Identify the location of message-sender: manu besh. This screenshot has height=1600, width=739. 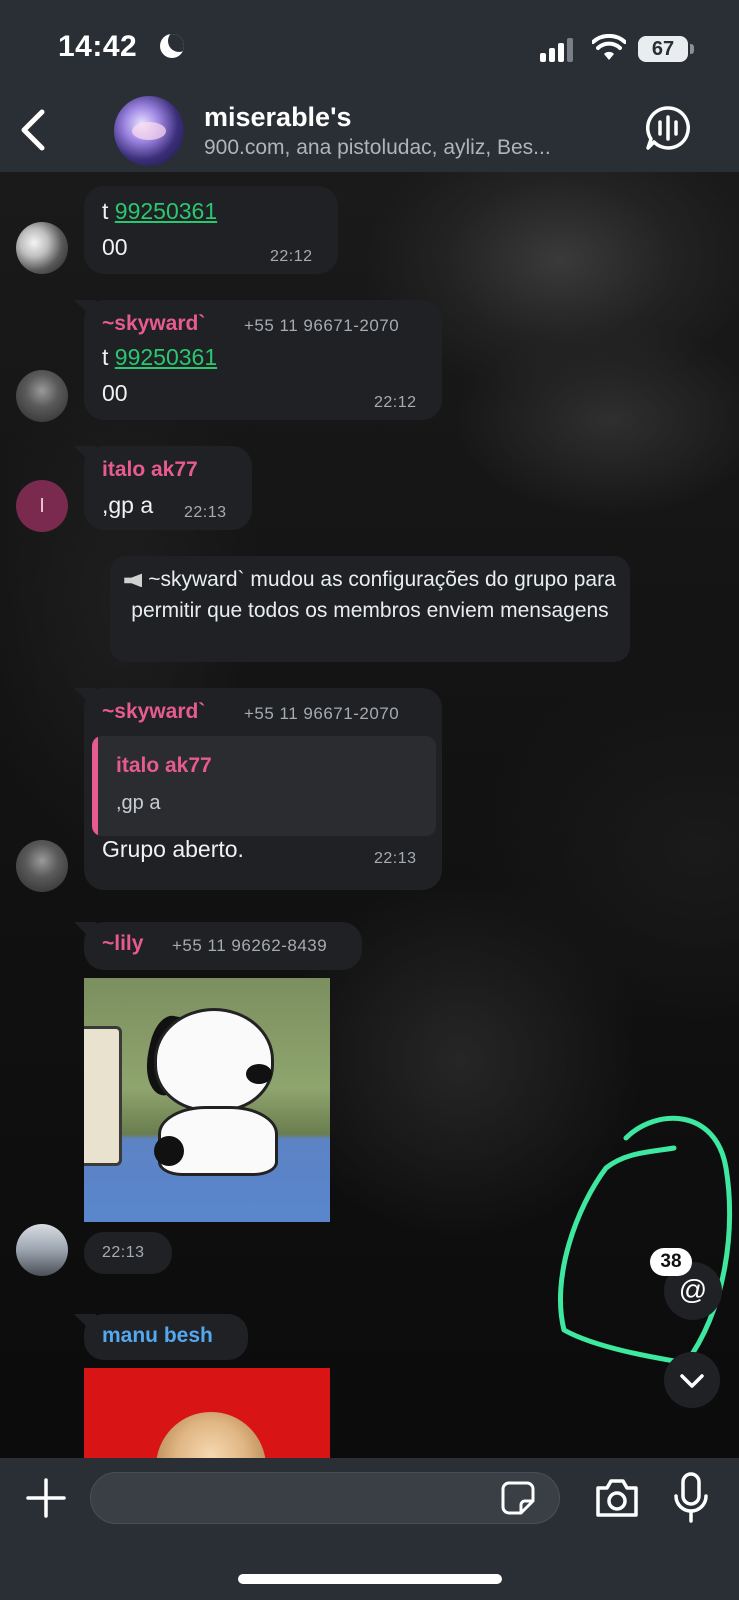
(157, 1336).